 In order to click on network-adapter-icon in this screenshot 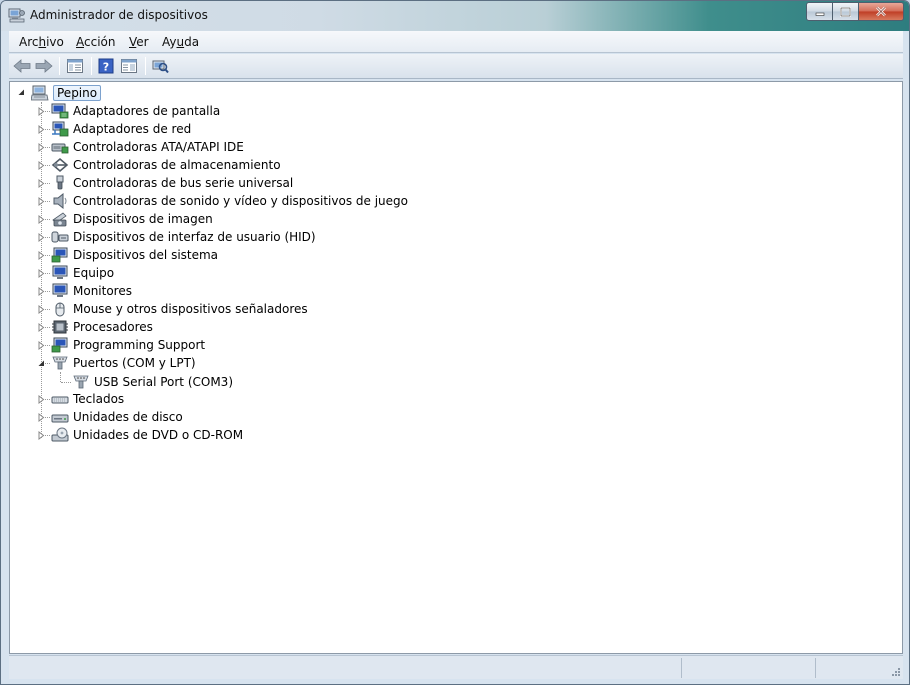, I will do `click(60, 129)`.